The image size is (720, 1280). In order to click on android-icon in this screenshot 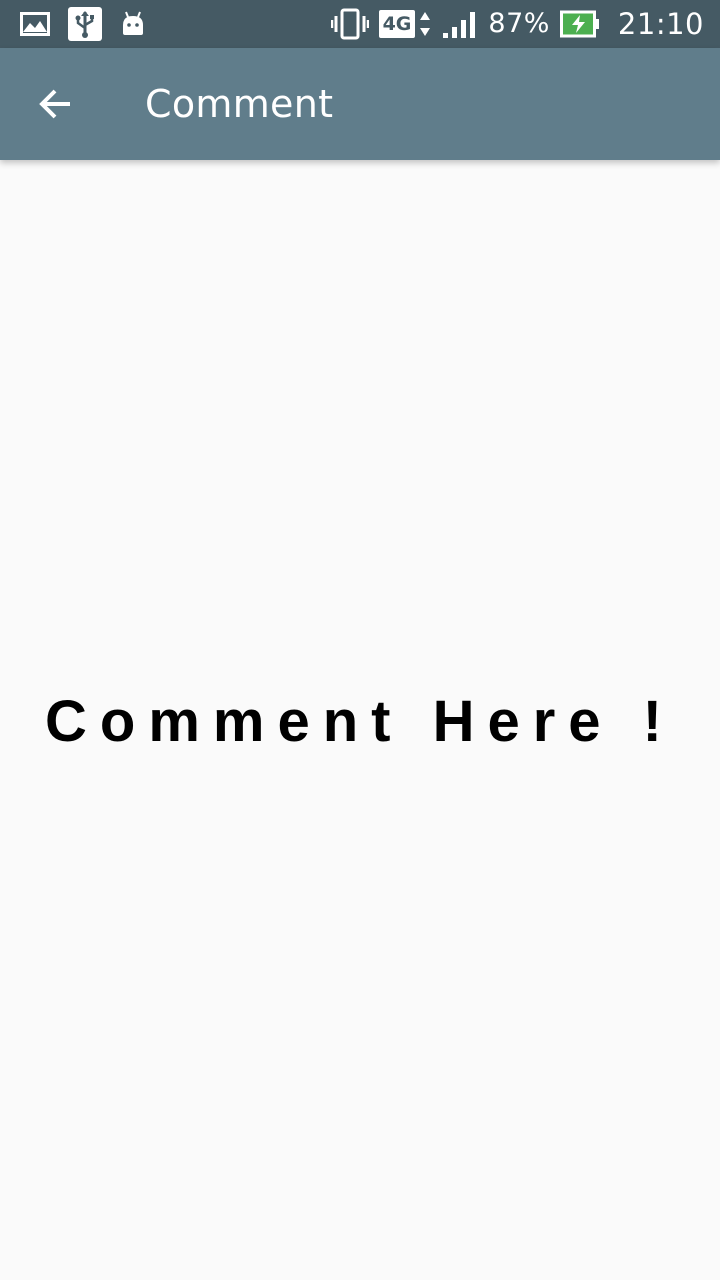, I will do `click(133, 24)`.